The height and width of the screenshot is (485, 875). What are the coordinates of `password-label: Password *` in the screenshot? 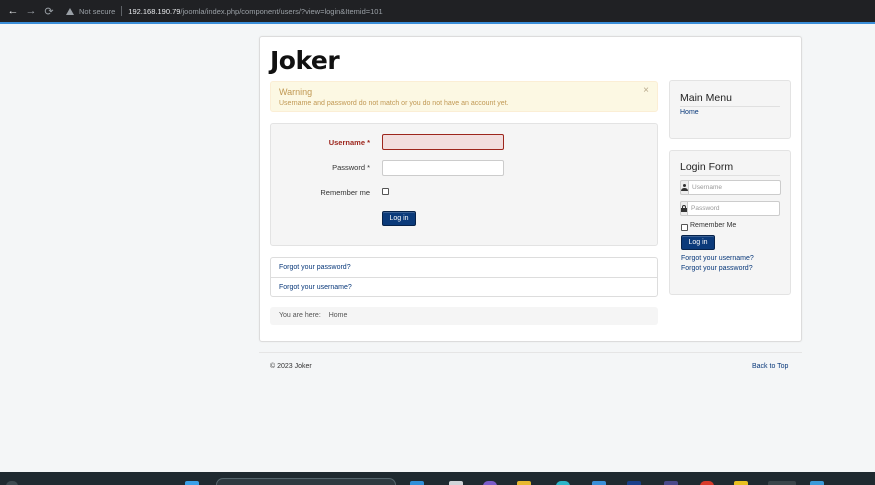 It's located at (351, 167).